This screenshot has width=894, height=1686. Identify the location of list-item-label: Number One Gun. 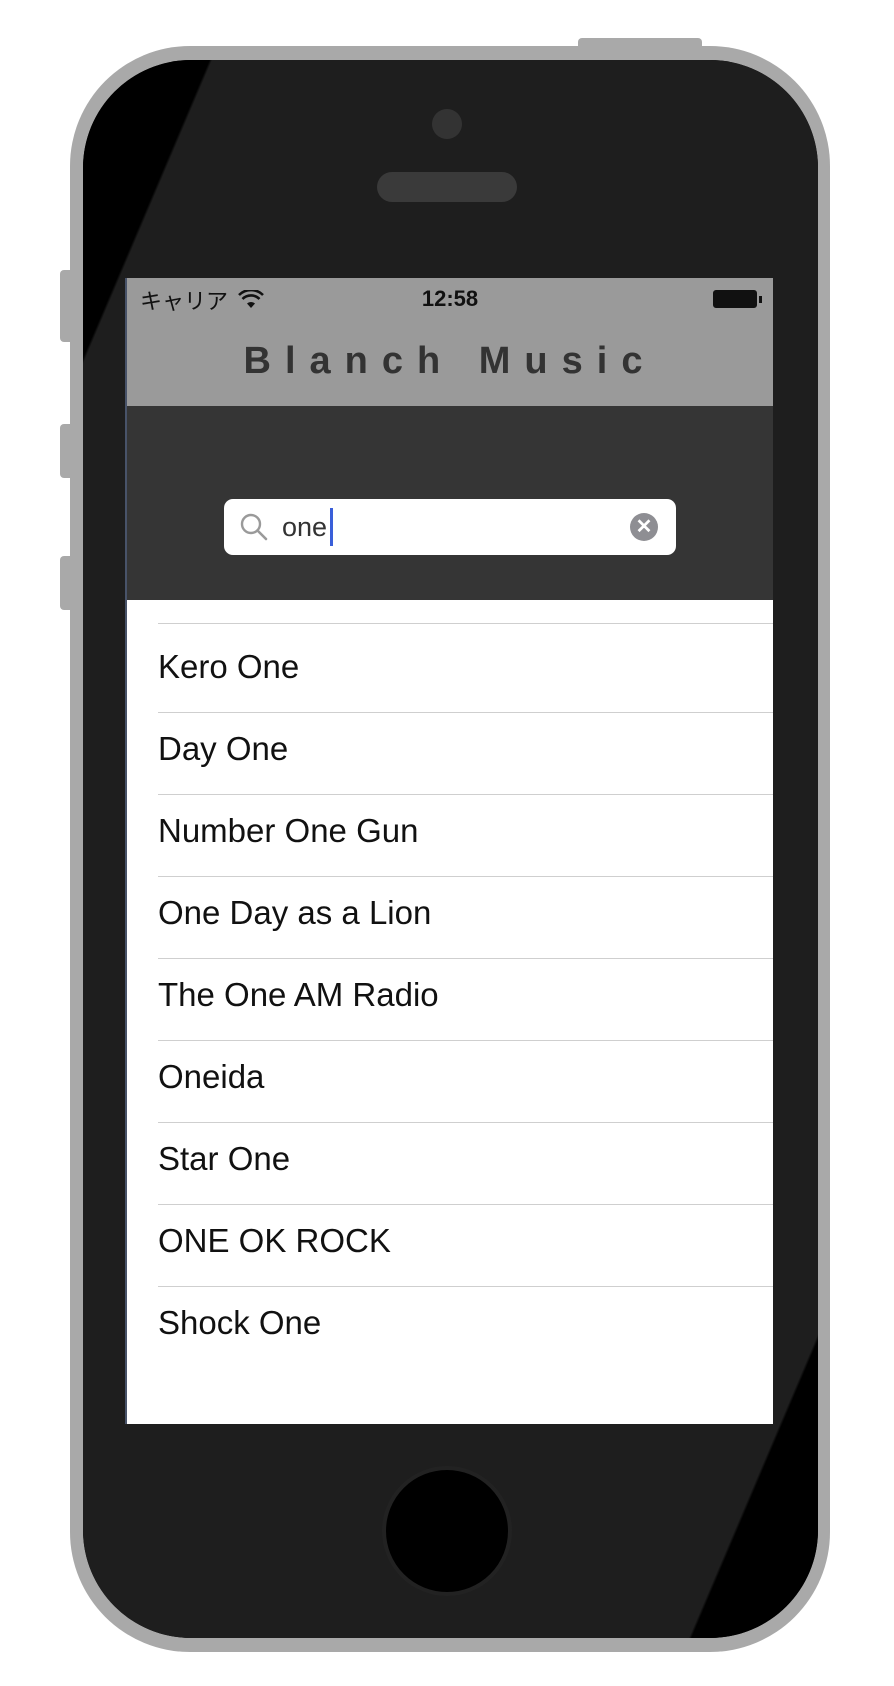
(288, 830).